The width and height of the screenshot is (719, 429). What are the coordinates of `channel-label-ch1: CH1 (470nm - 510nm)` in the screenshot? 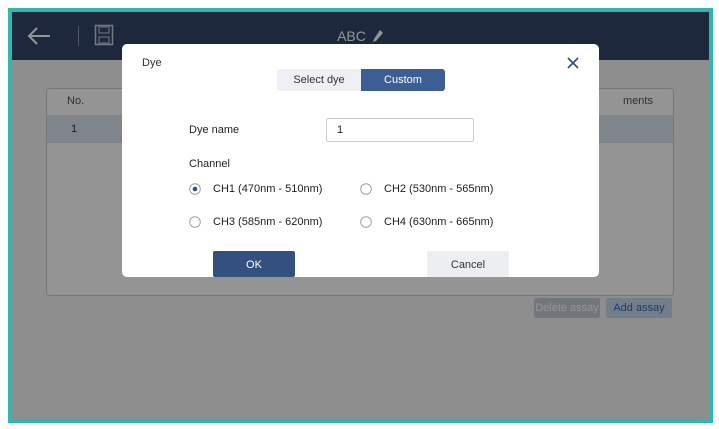 It's located at (268, 189).